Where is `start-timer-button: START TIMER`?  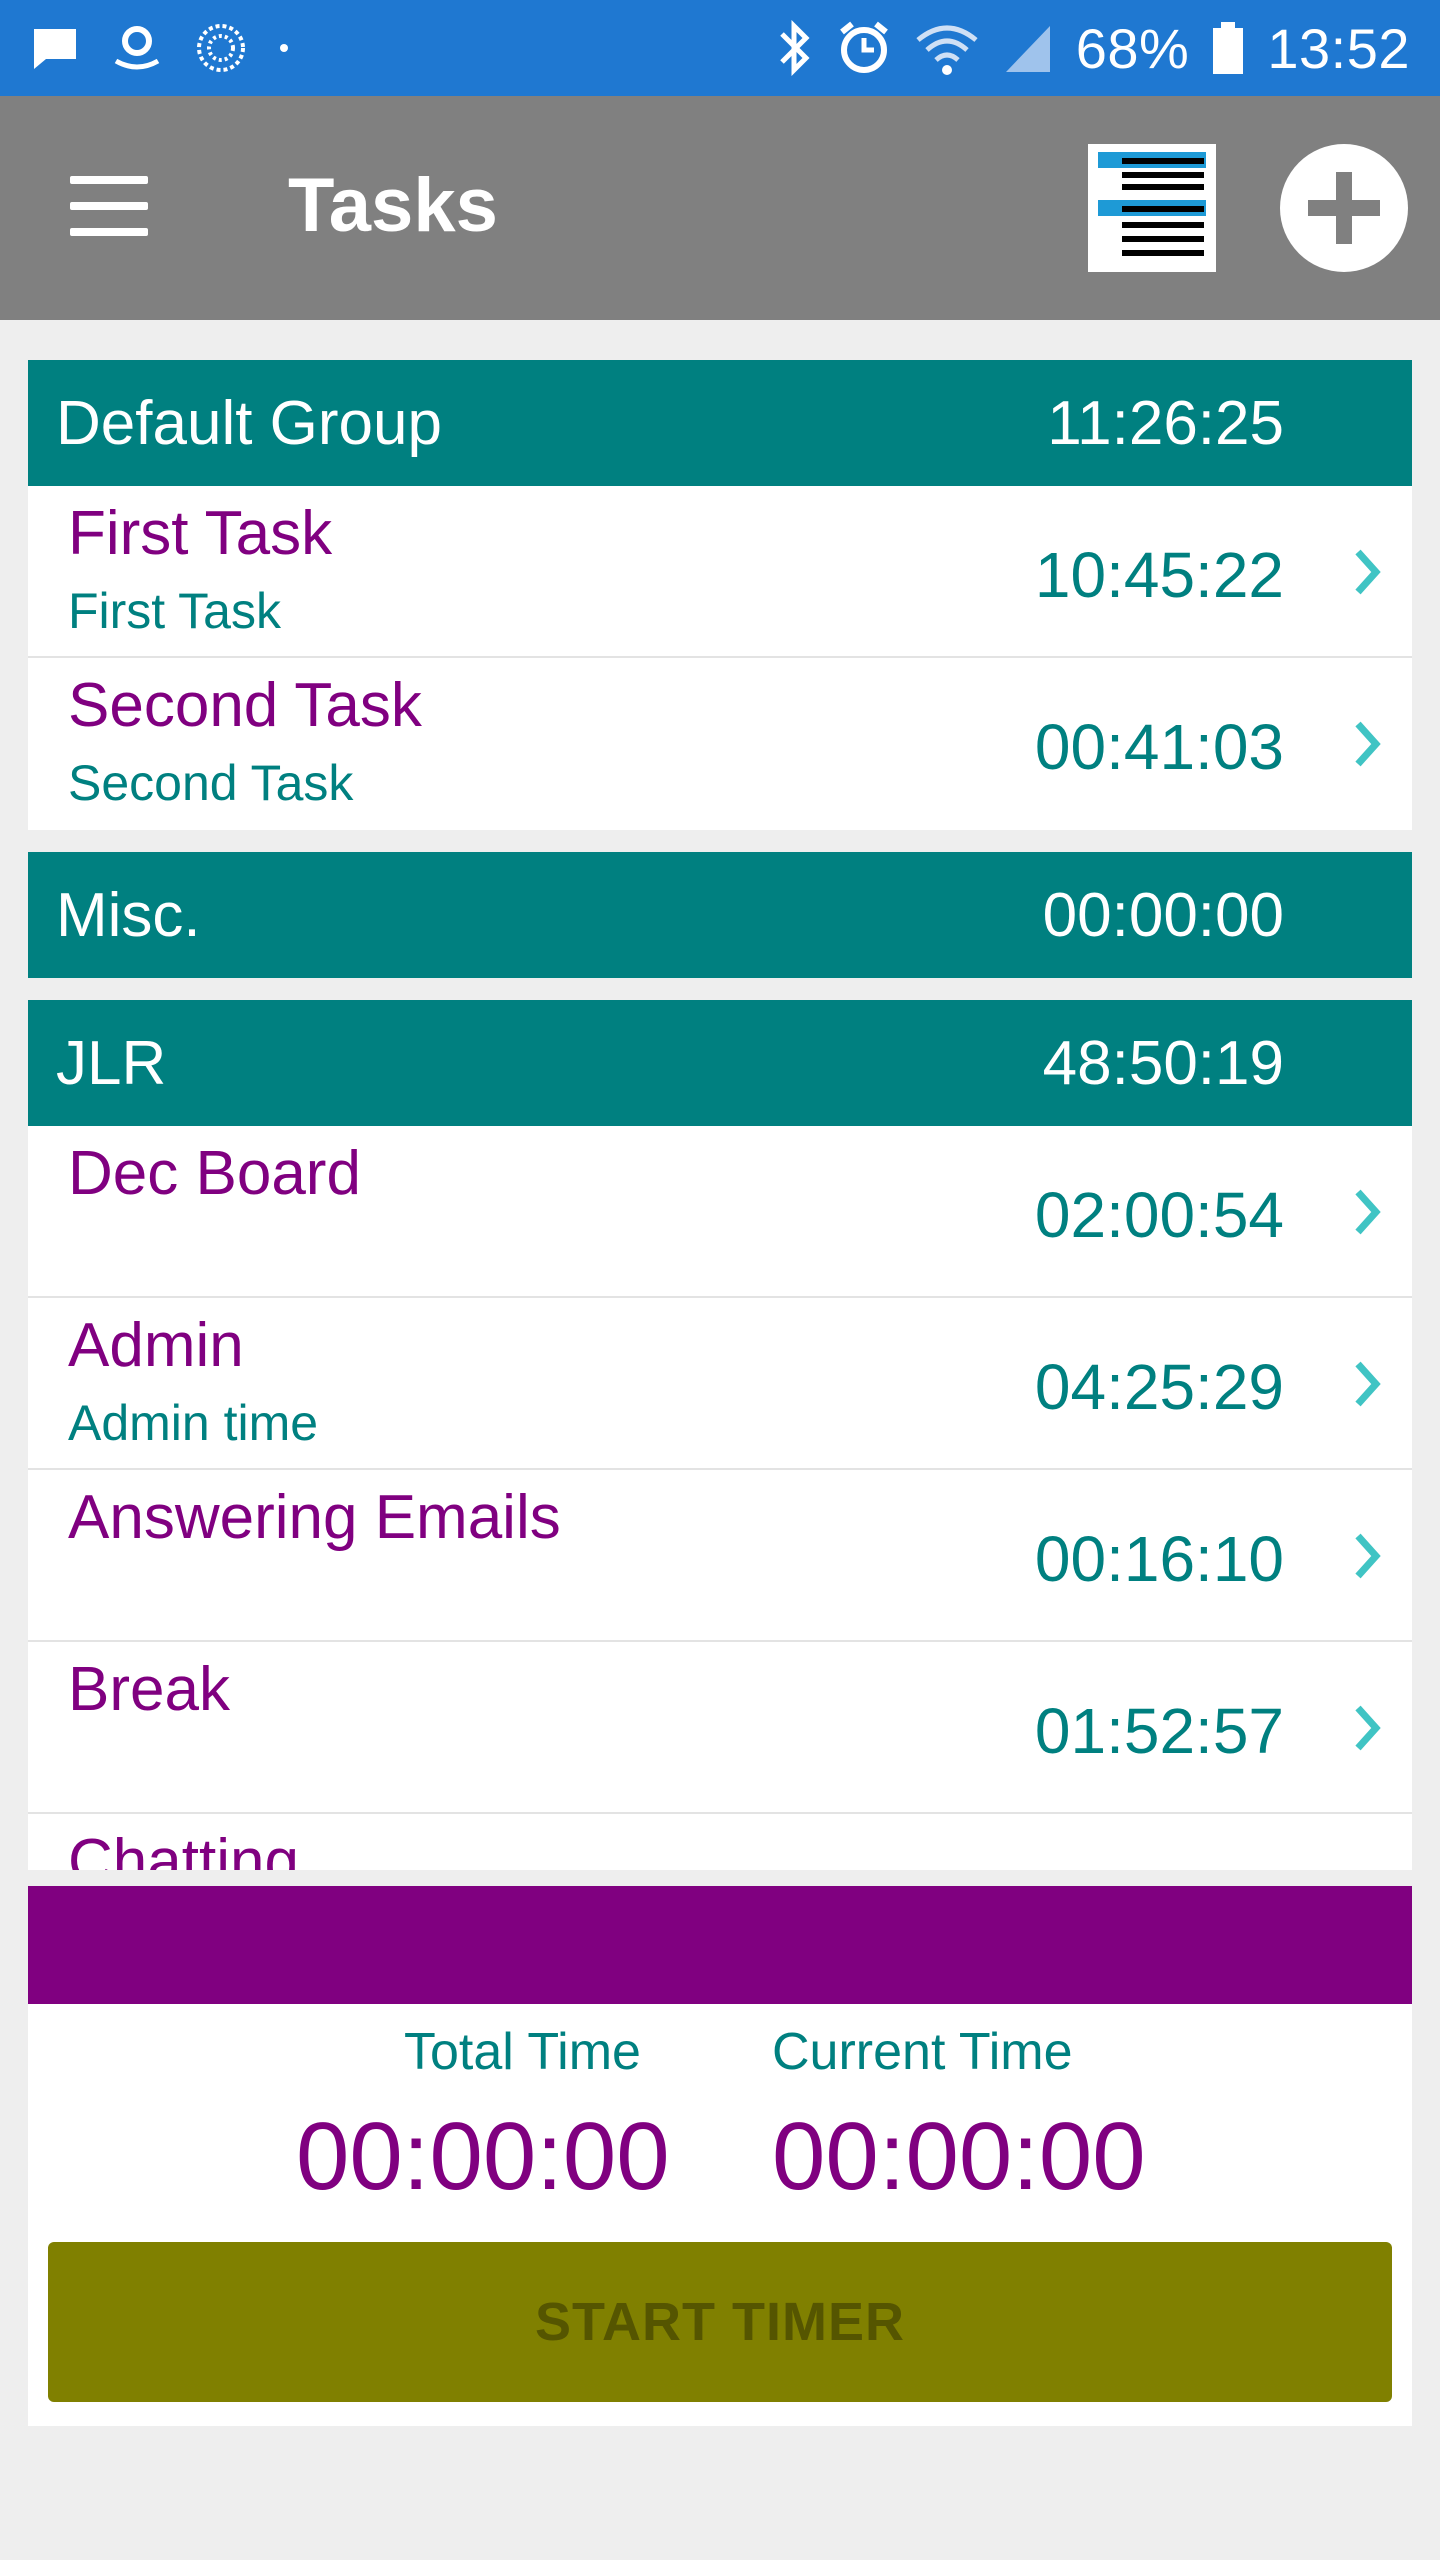 start-timer-button: START TIMER is located at coordinates (720, 2322).